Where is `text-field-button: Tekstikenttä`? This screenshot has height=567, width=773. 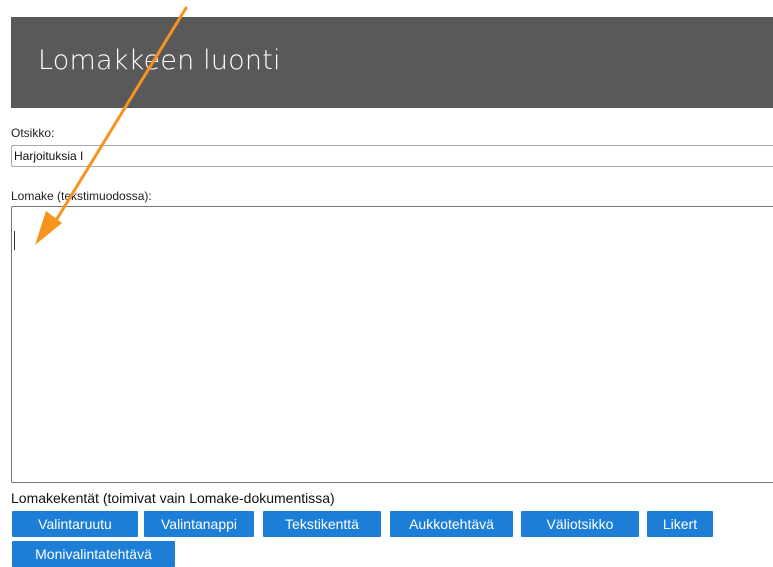 text-field-button: Tekstikenttä is located at coordinates (322, 524).